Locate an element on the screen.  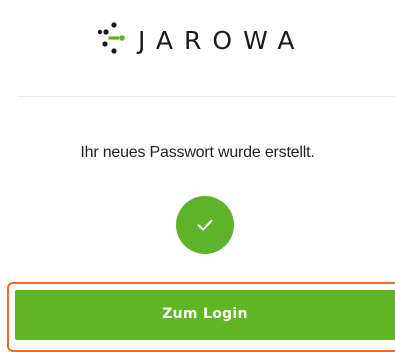
success-badge is located at coordinates (205, 225).